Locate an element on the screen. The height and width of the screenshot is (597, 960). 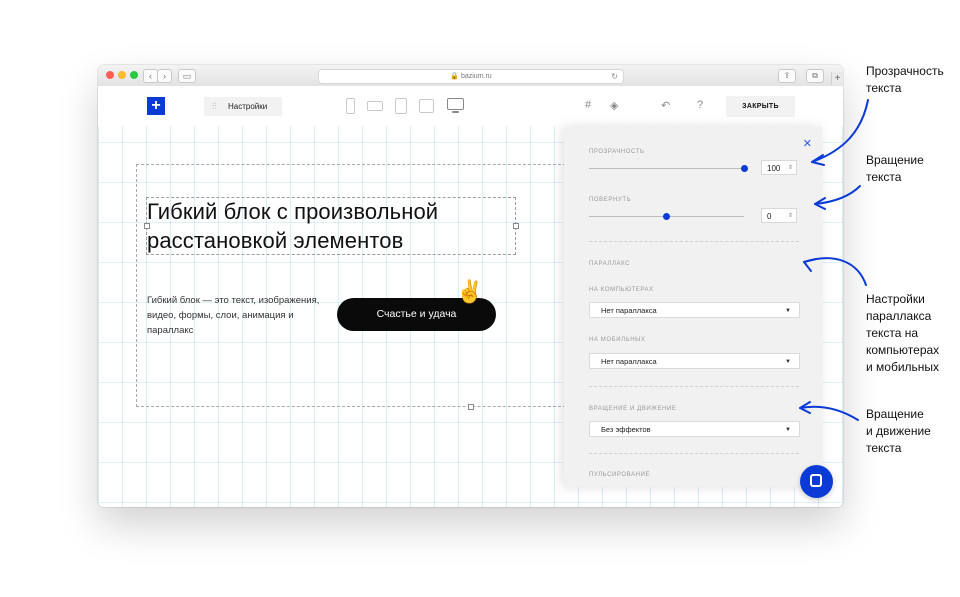
lock-icon: 🔒 is located at coordinates (455, 76).